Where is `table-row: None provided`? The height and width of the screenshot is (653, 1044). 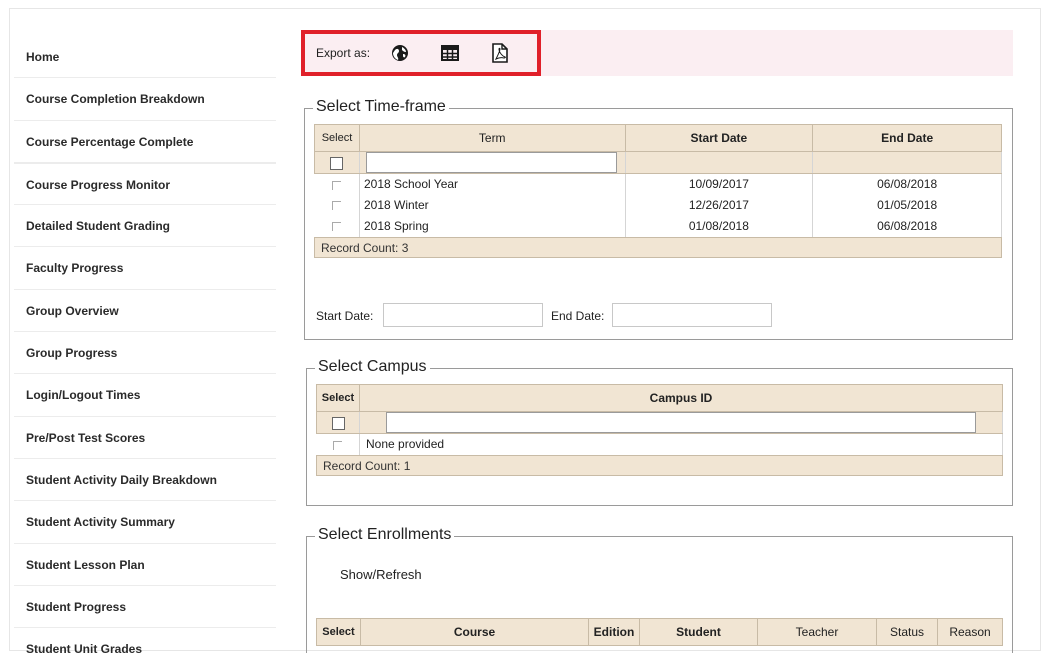 table-row: None provided is located at coordinates (659, 444).